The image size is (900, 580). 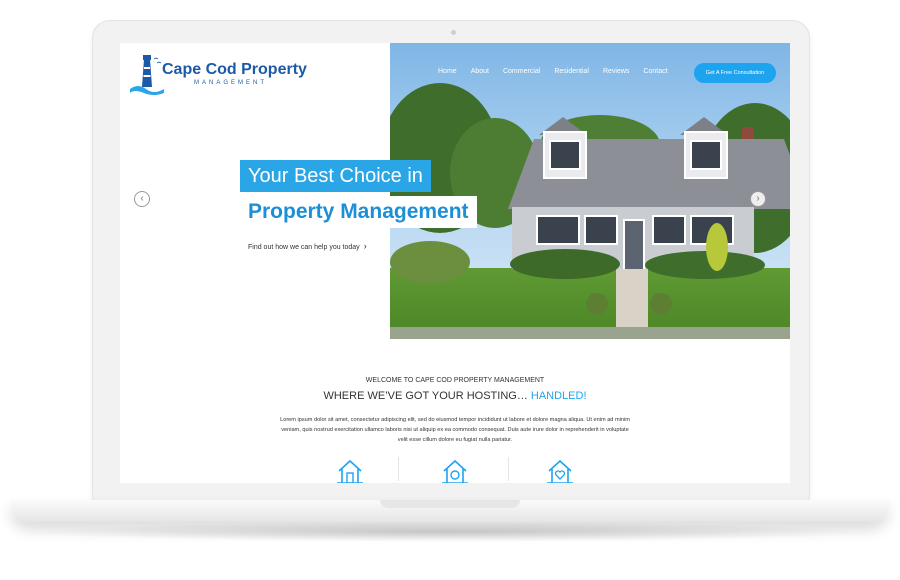 What do you see at coordinates (147, 75) in the screenshot?
I see `lighthouse-icon` at bounding box center [147, 75].